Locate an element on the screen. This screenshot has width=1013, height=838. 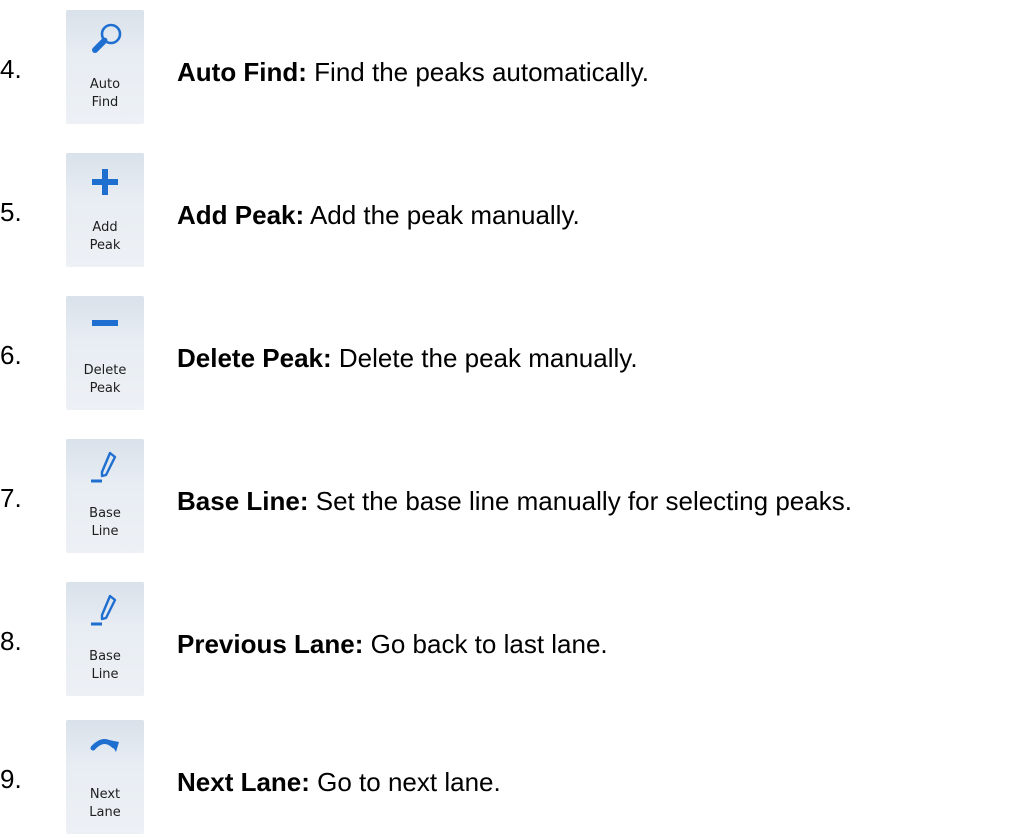
item-number: 8. is located at coordinates (11, 641).